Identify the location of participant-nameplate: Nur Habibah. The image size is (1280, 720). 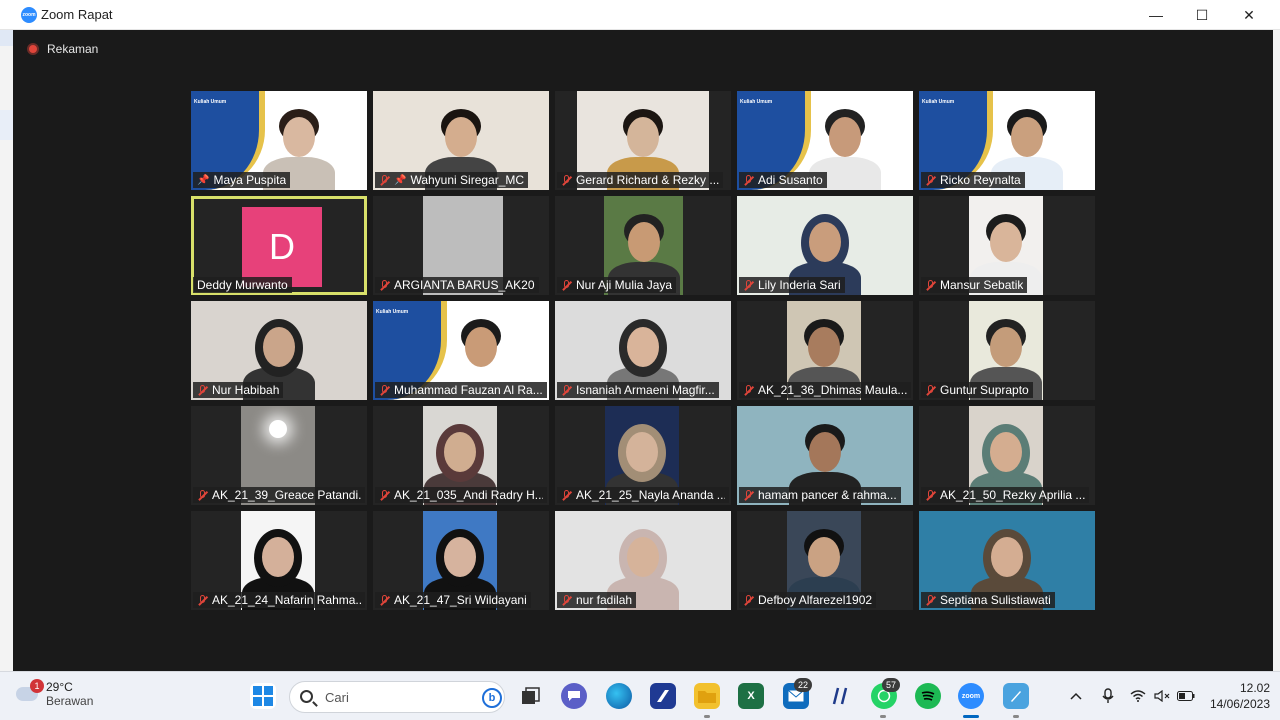
(238, 390).